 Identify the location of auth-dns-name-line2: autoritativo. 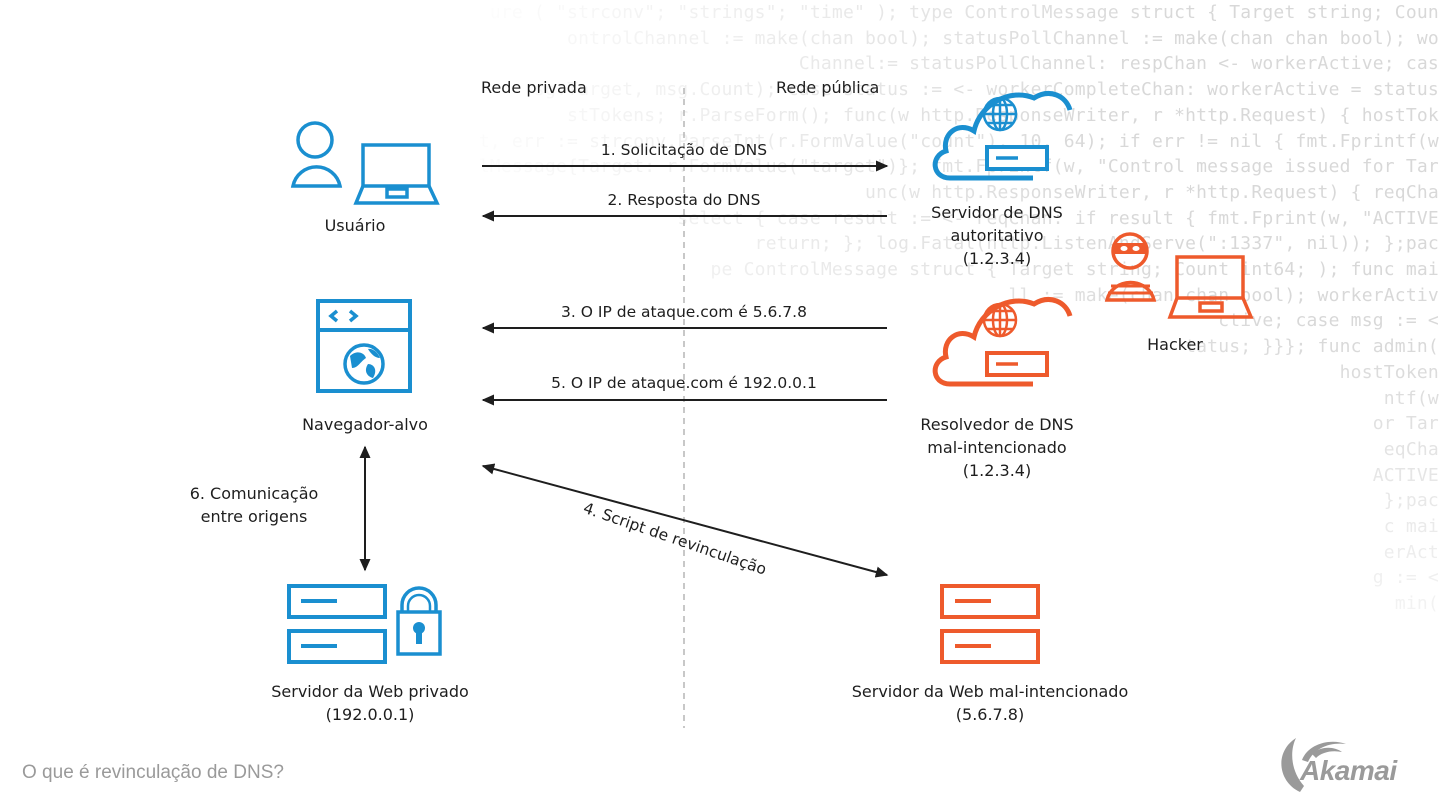
(997, 235).